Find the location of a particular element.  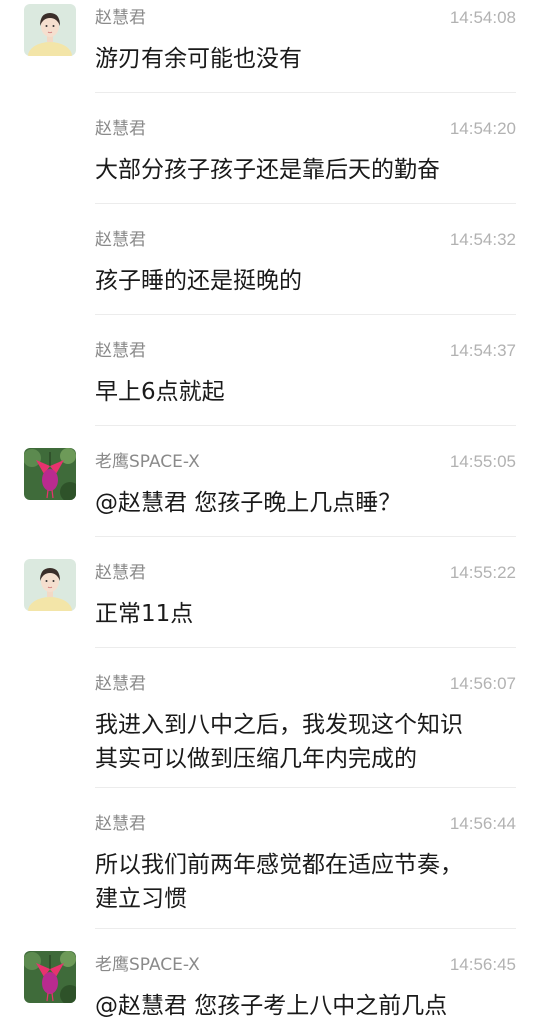

message-text: 早上6点就起 is located at coordinates (305, 392).